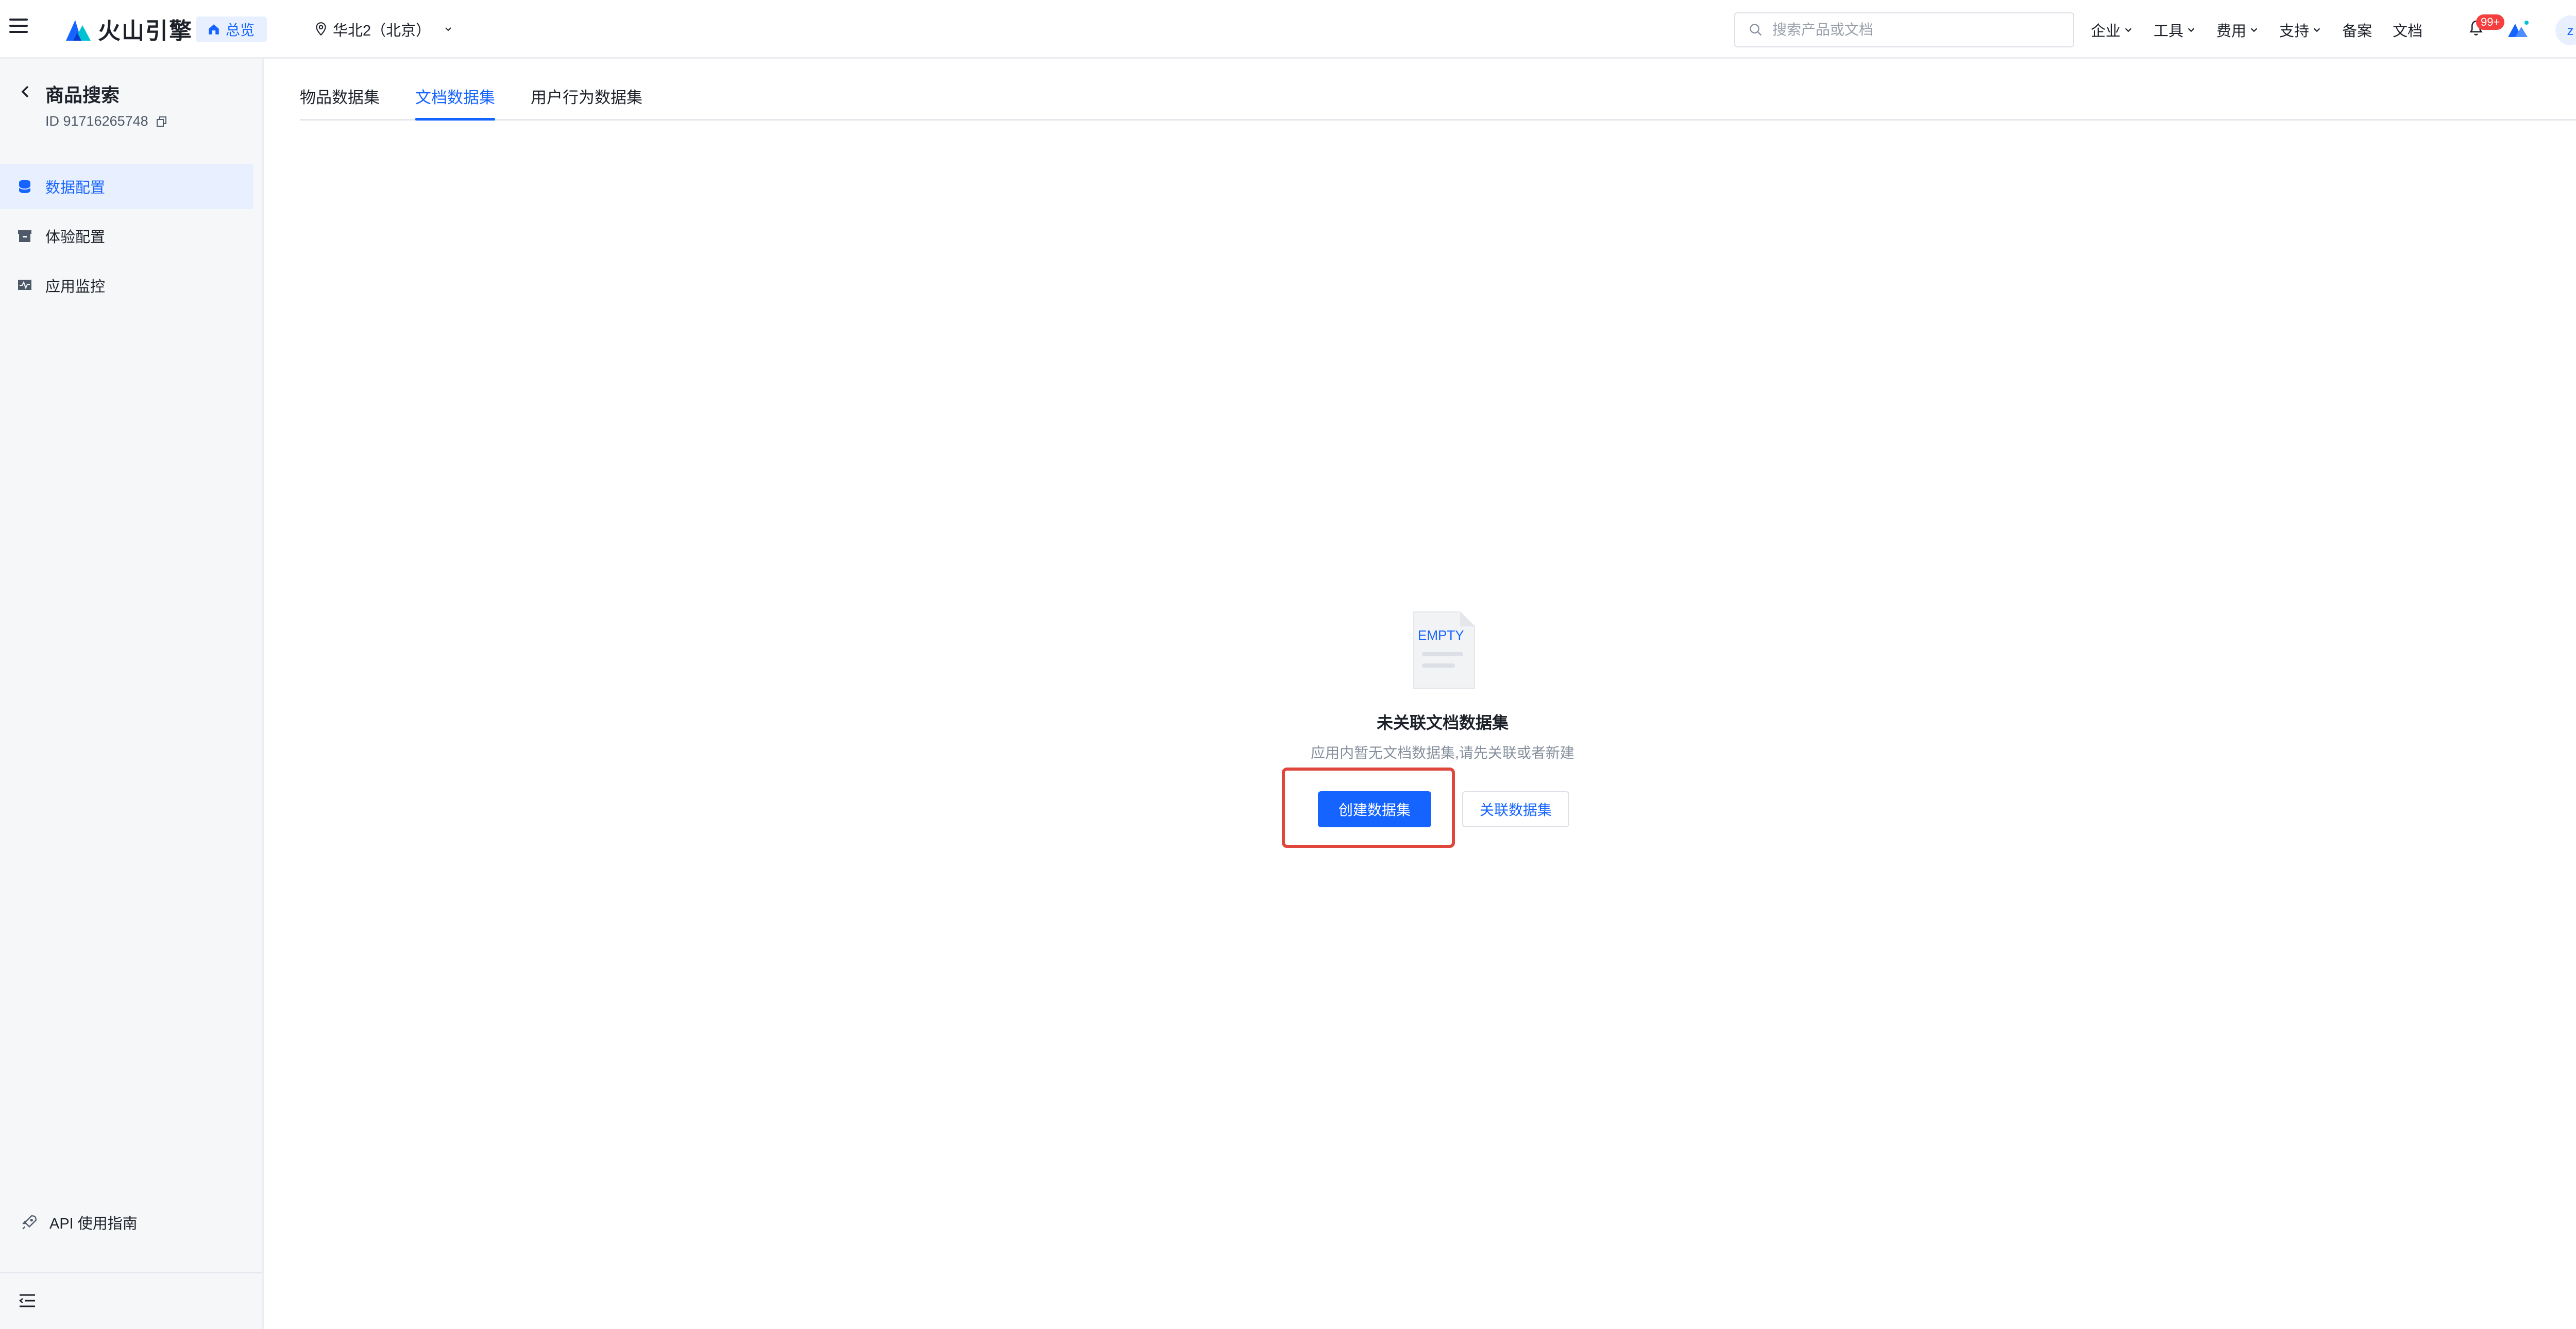 Image resolution: width=2576 pixels, height=1329 pixels. Describe the element at coordinates (2294, 31) in the screenshot. I see `nav-support-label: 支持` at that location.